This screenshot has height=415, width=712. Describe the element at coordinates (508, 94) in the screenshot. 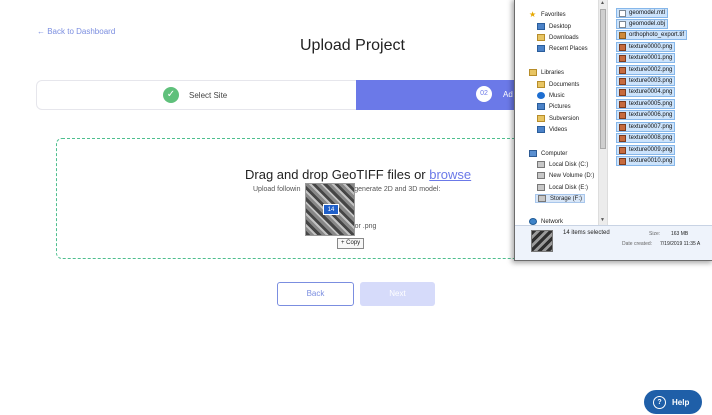

I see `step2-label: Ad` at that location.